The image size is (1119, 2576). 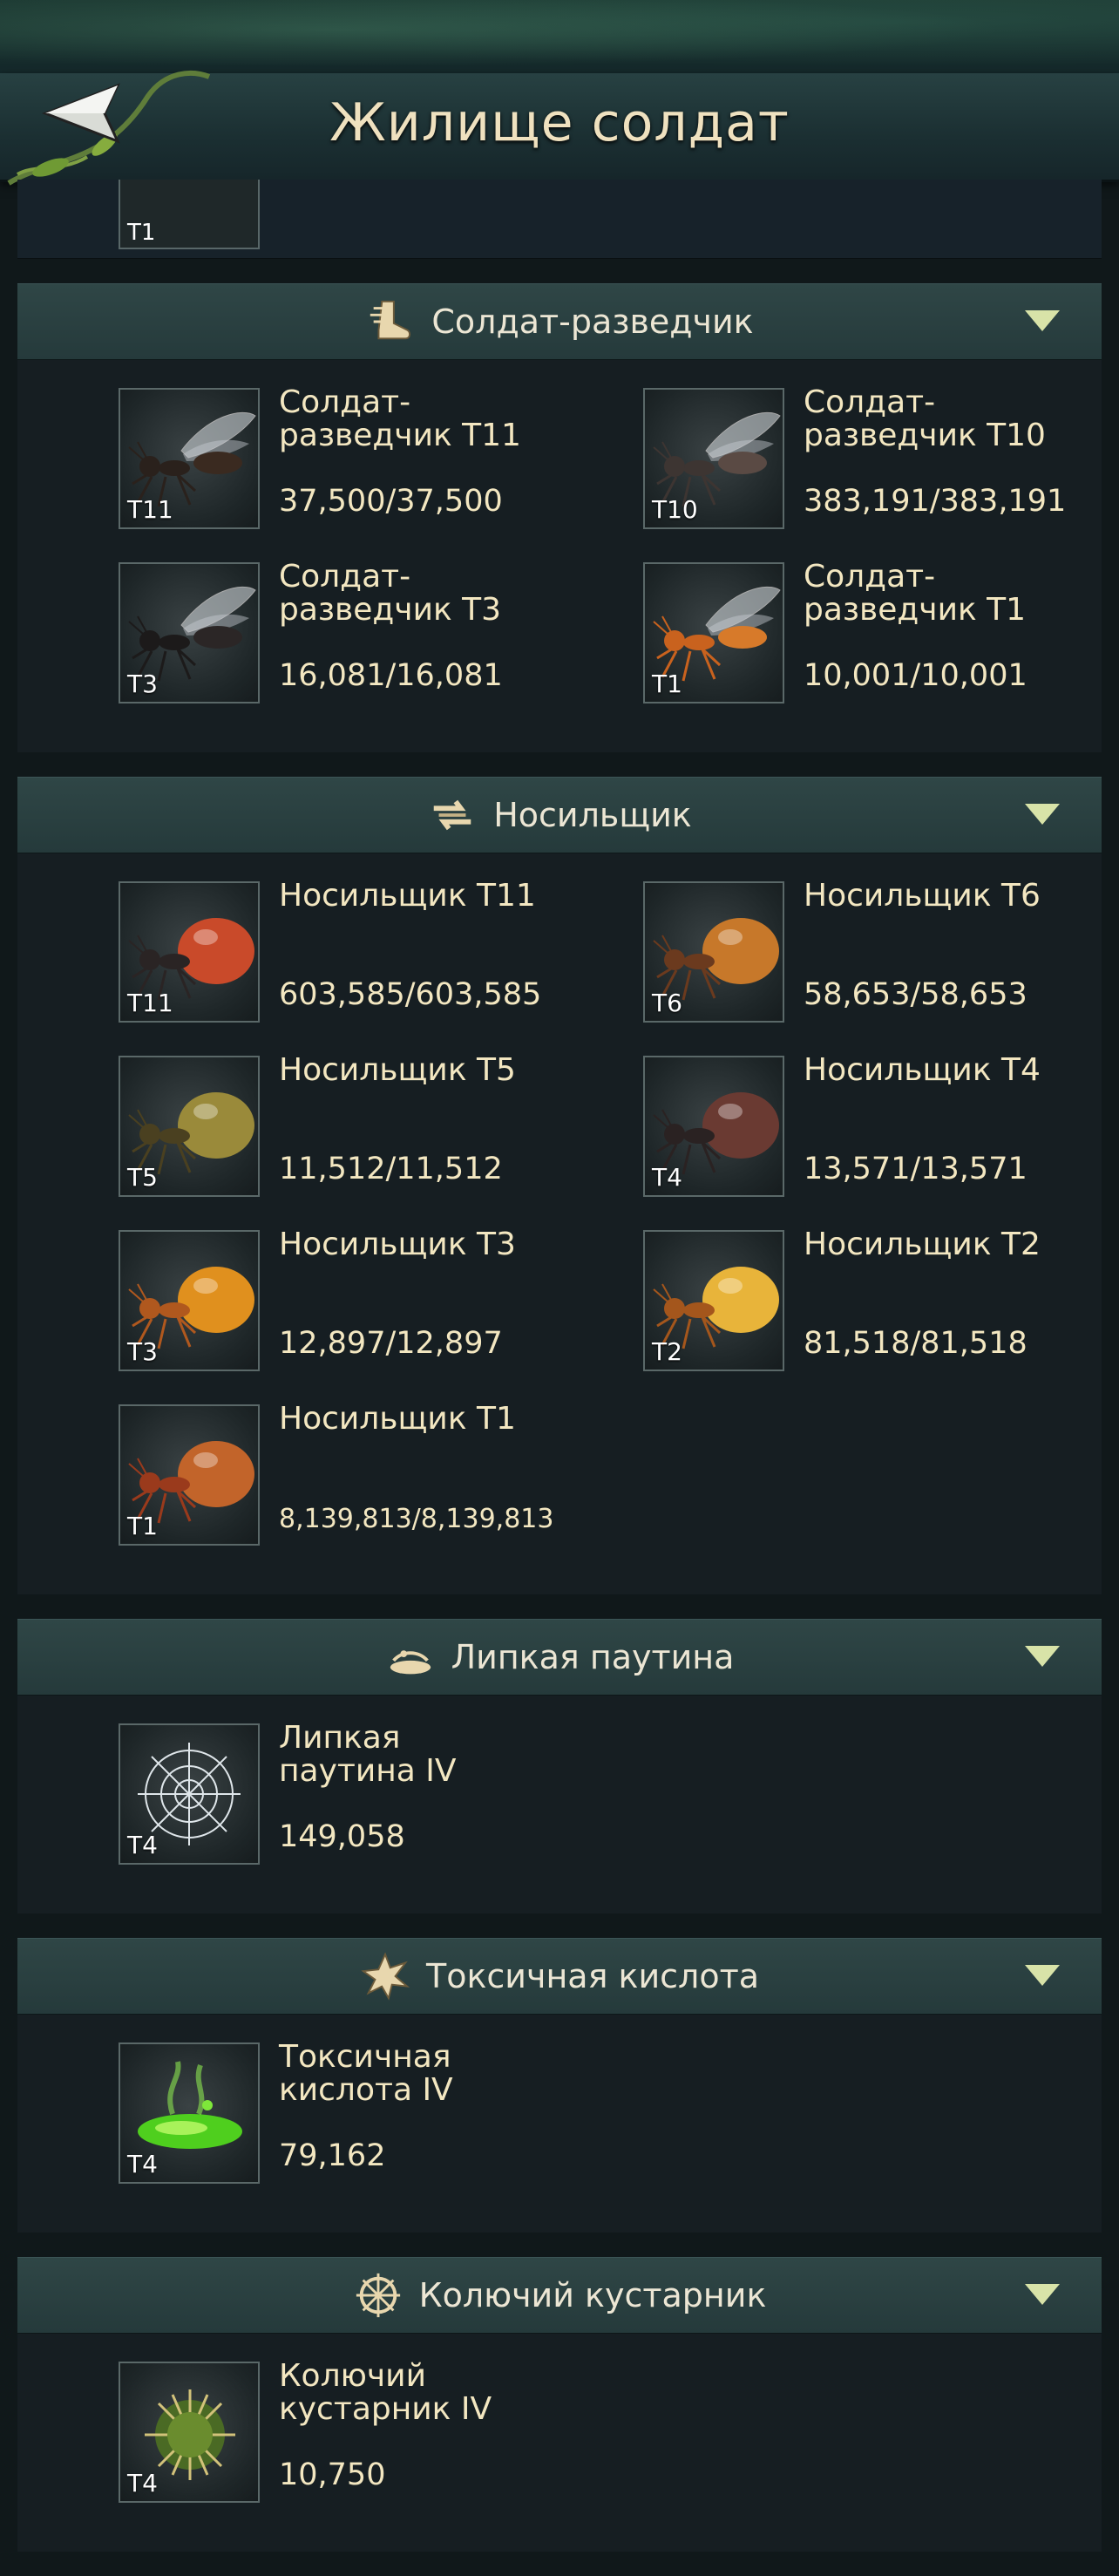 I want to click on unit-name: Носильщик T1, so click(x=397, y=1419).